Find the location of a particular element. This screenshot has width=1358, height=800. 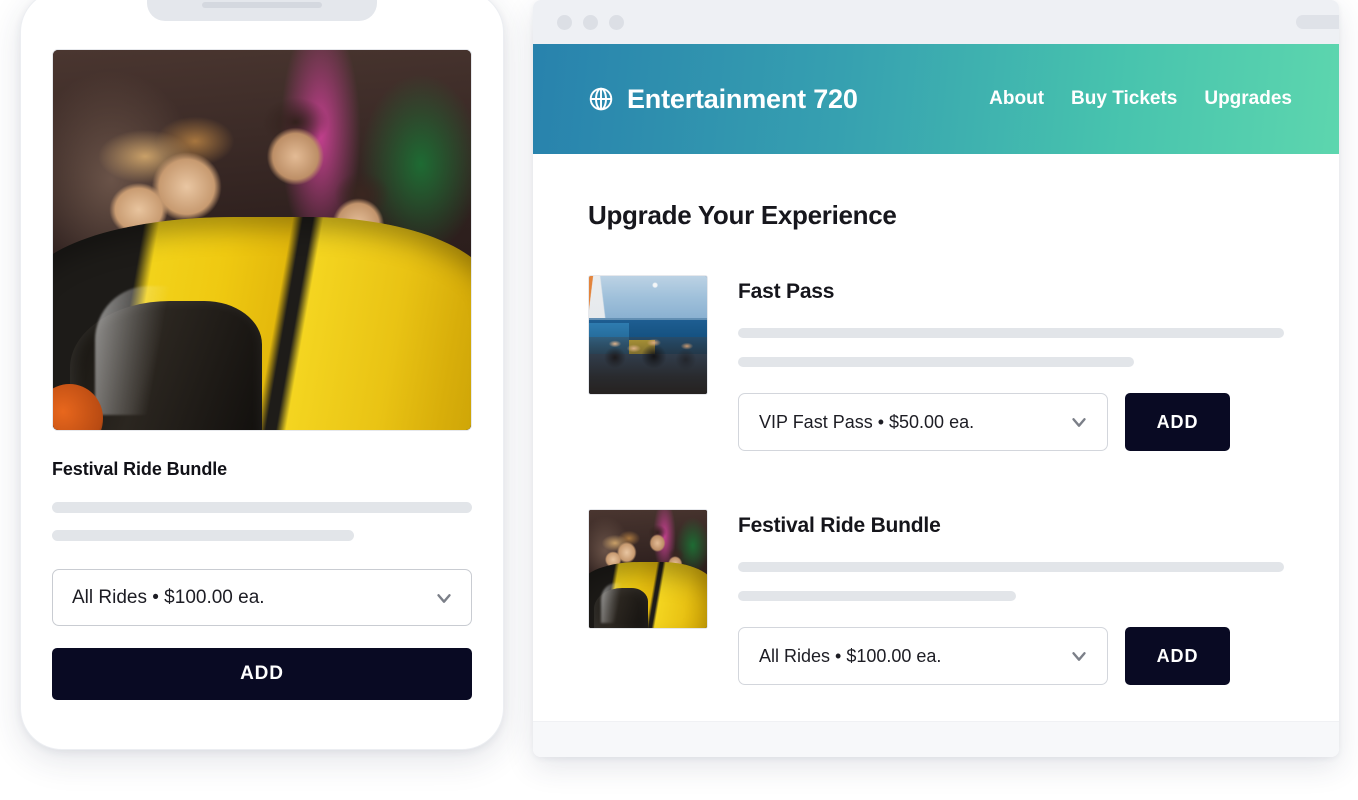

product-option-select-value: All Rides • $100.00 ea. is located at coordinates (850, 655).